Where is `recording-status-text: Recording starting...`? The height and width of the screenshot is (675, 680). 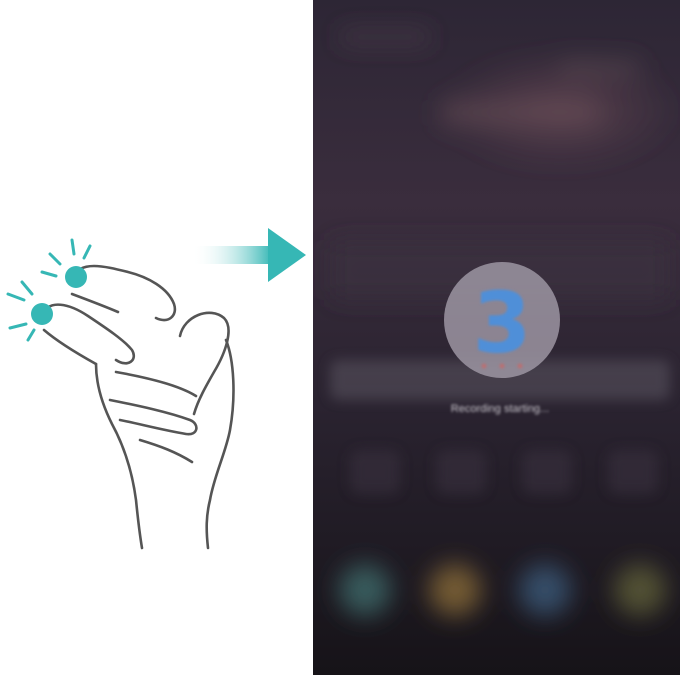
recording-status-text: Recording starting... is located at coordinates (500, 409).